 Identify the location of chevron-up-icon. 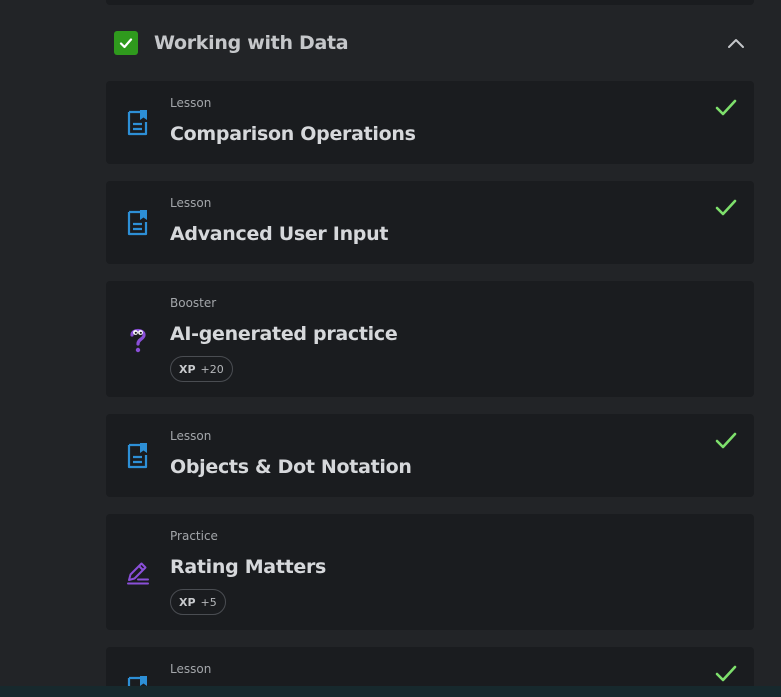
(736, 43).